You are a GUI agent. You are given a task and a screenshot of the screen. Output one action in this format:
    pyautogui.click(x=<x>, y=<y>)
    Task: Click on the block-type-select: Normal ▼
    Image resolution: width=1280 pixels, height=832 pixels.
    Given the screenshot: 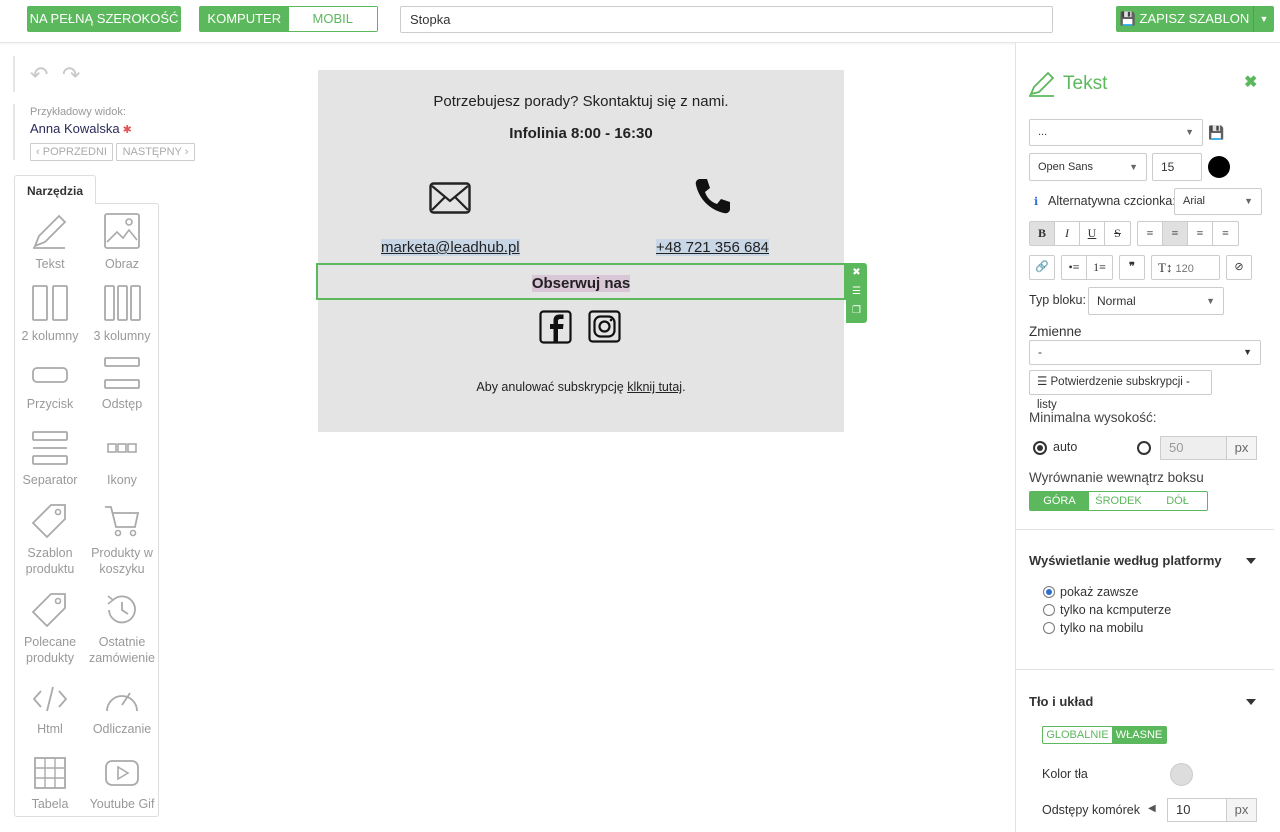 What is the action you would take?
    pyautogui.click(x=1156, y=301)
    